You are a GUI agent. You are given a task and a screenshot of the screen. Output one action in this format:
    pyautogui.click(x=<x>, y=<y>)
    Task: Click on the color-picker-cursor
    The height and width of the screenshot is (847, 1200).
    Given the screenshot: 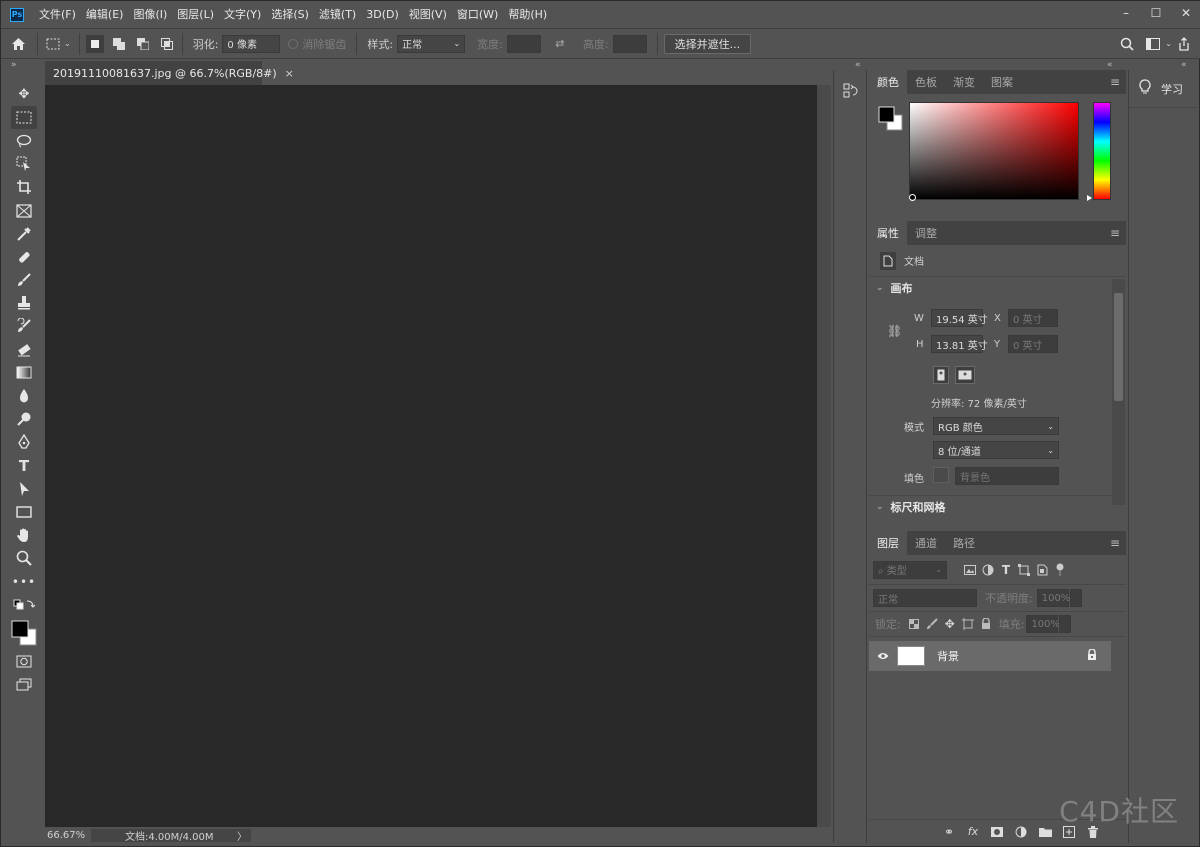 What is the action you would take?
    pyautogui.click(x=912, y=197)
    